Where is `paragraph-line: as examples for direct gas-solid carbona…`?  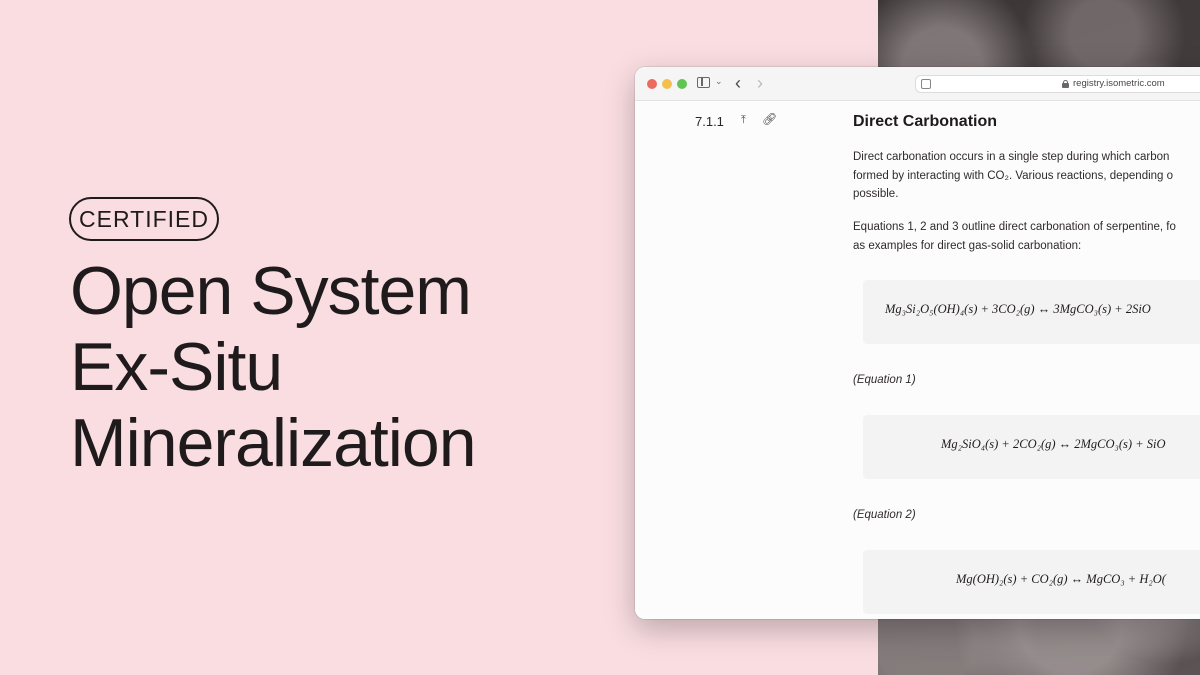
paragraph-line: as examples for direct gas-solid carbona… is located at coordinates (967, 245).